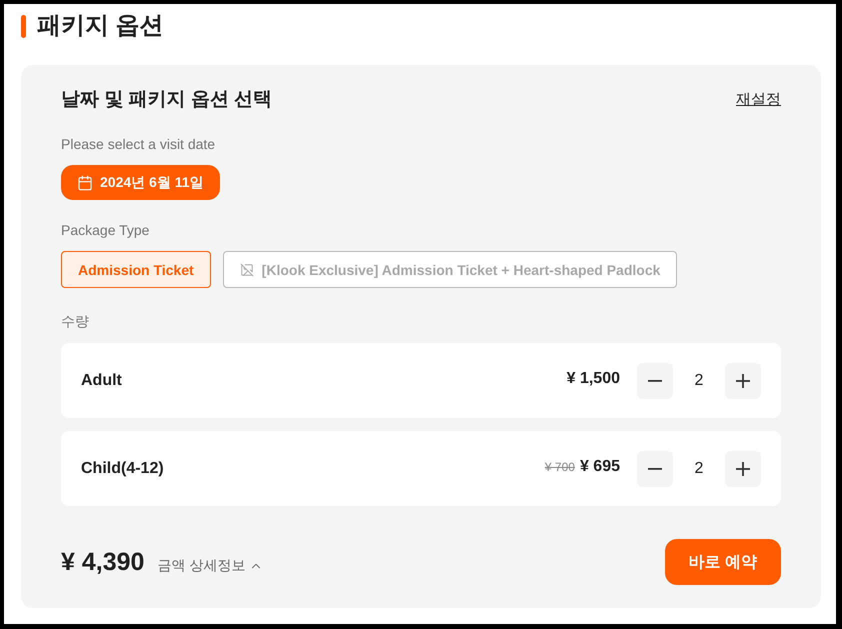 The height and width of the screenshot is (629, 842). I want to click on title-accent-bar, so click(23, 26).